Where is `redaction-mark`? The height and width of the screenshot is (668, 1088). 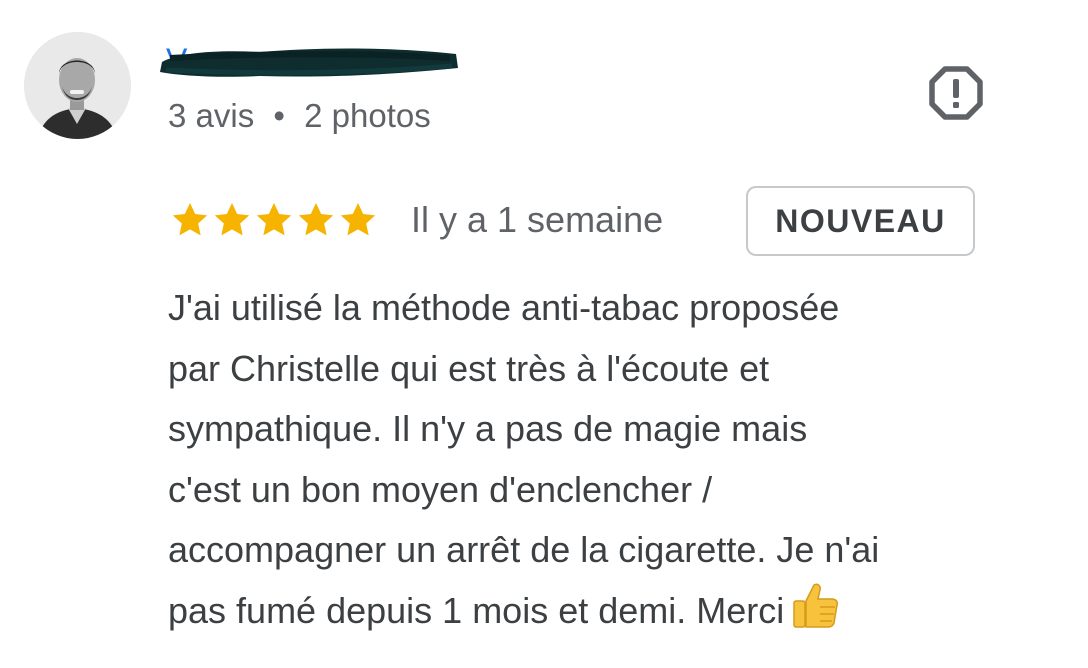 redaction-mark is located at coordinates (309, 62).